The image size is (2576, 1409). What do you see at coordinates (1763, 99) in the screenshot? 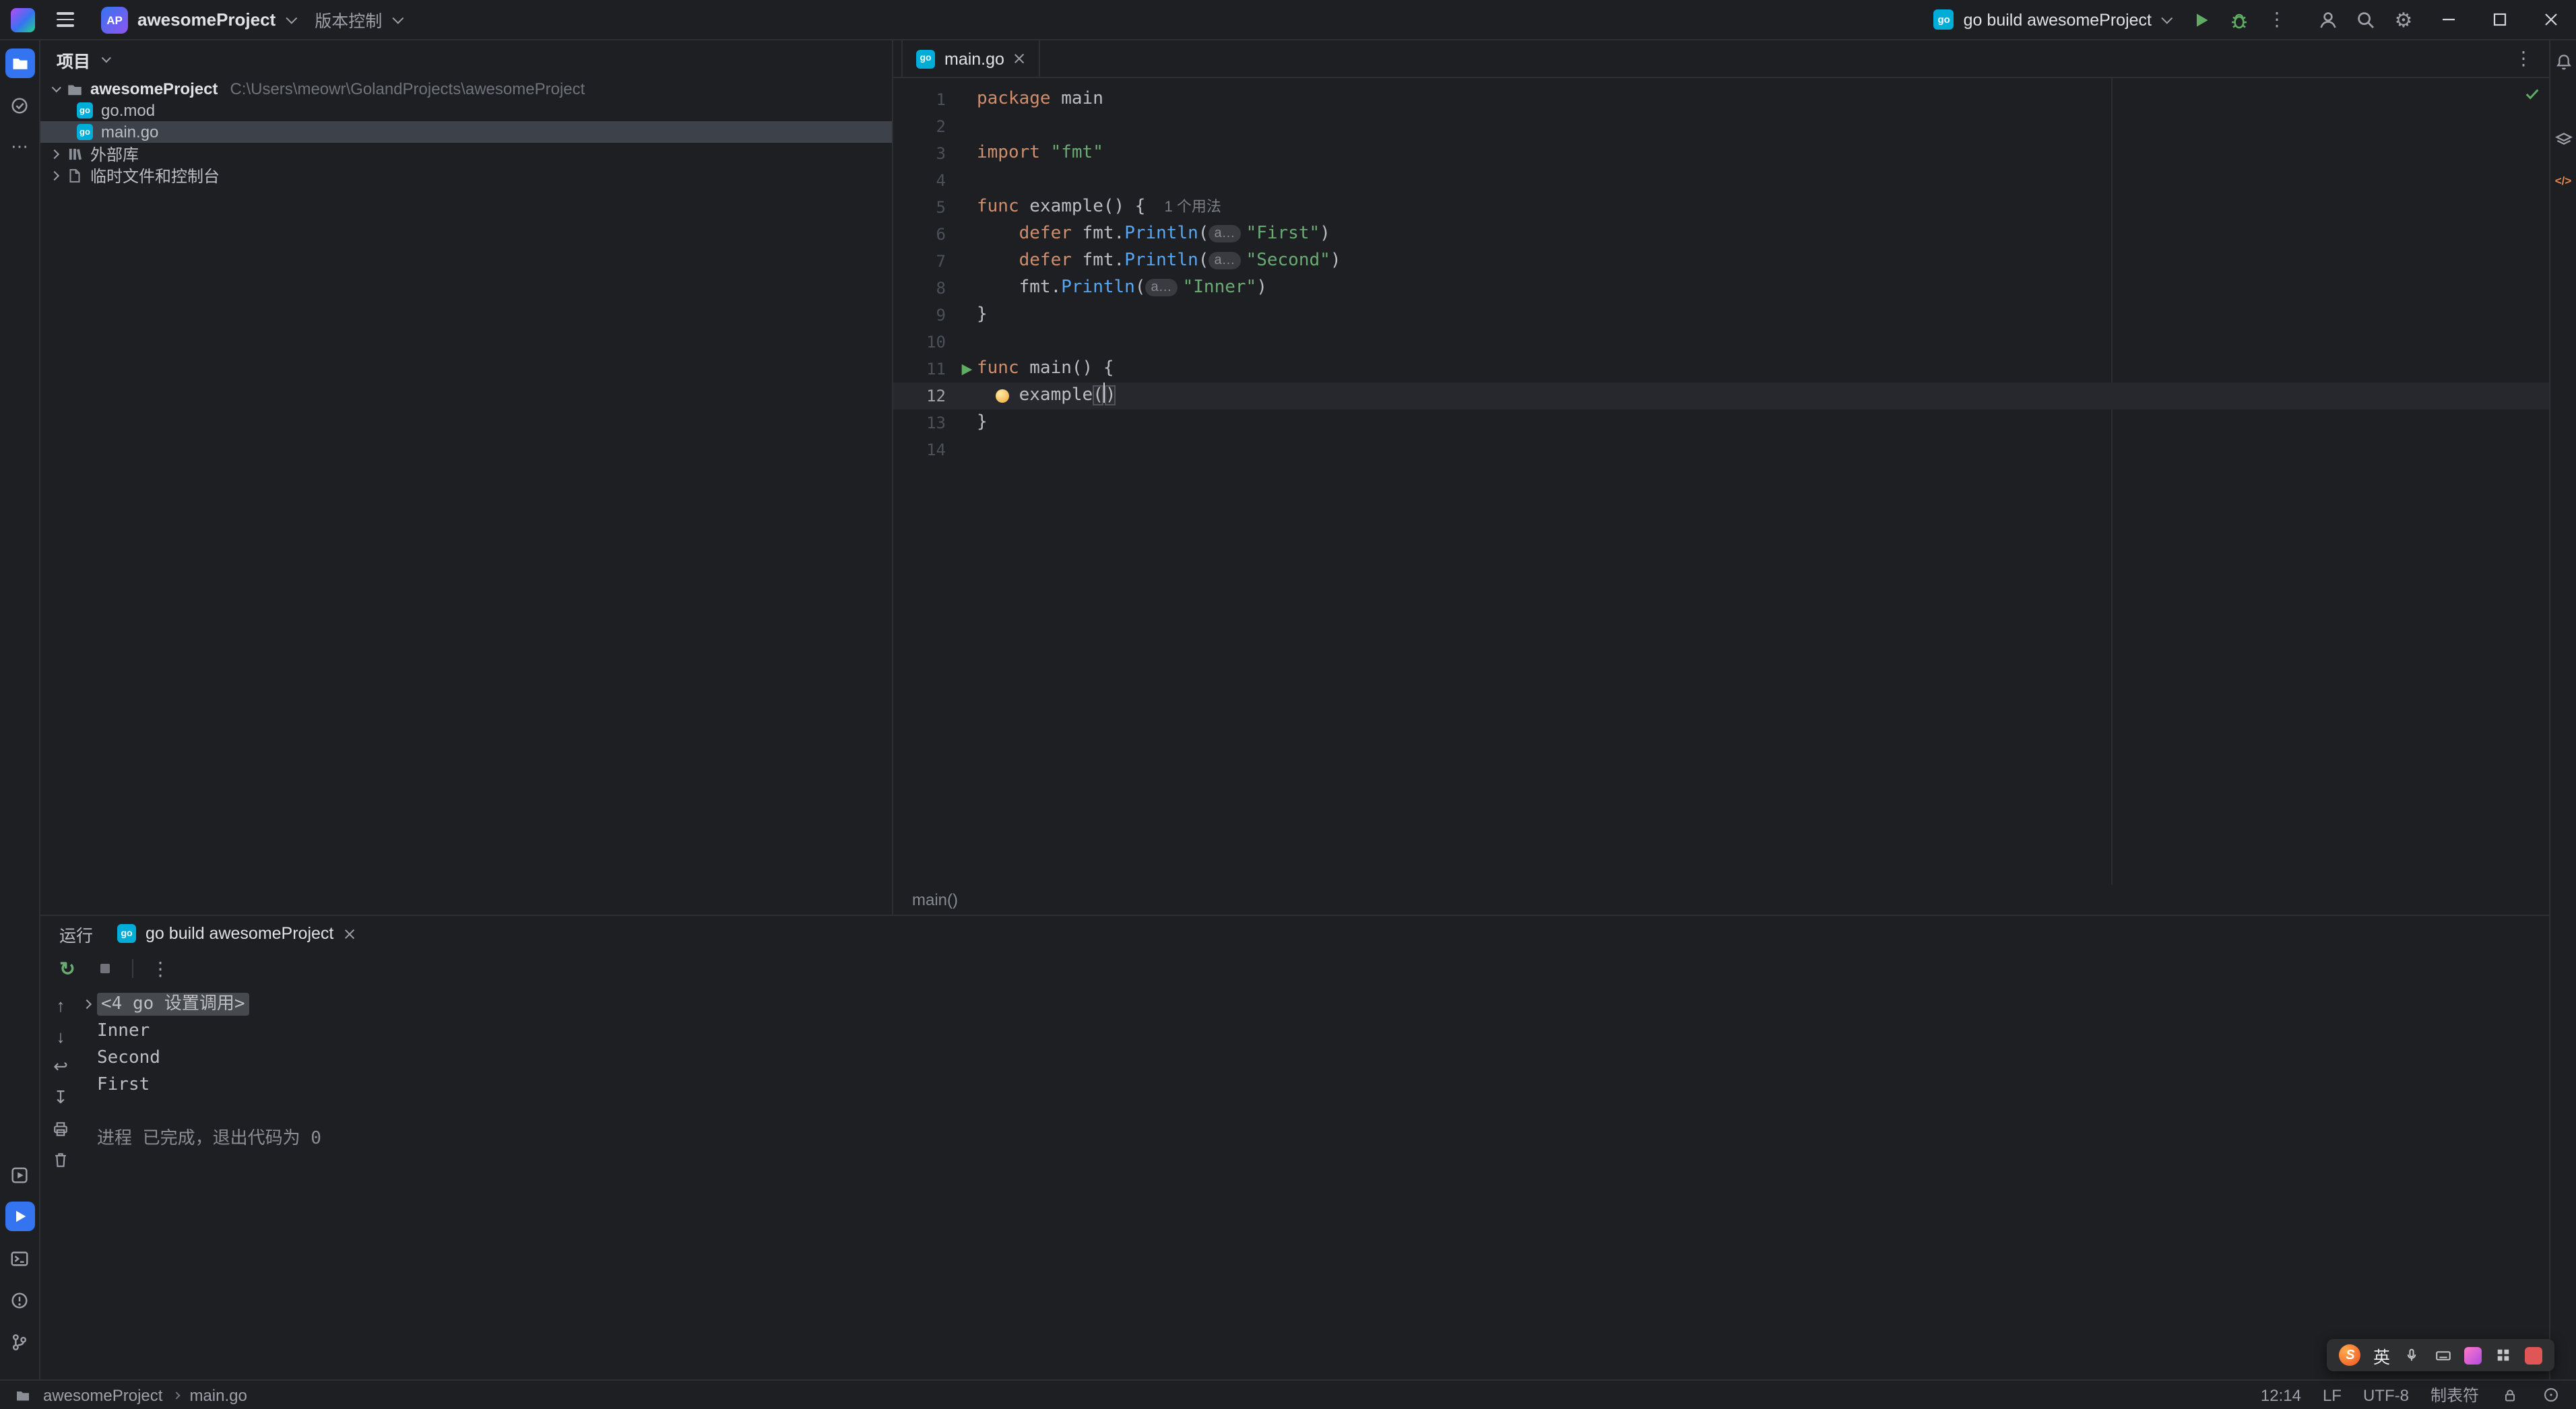
I see `code-line: package main` at bounding box center [1763, 99].